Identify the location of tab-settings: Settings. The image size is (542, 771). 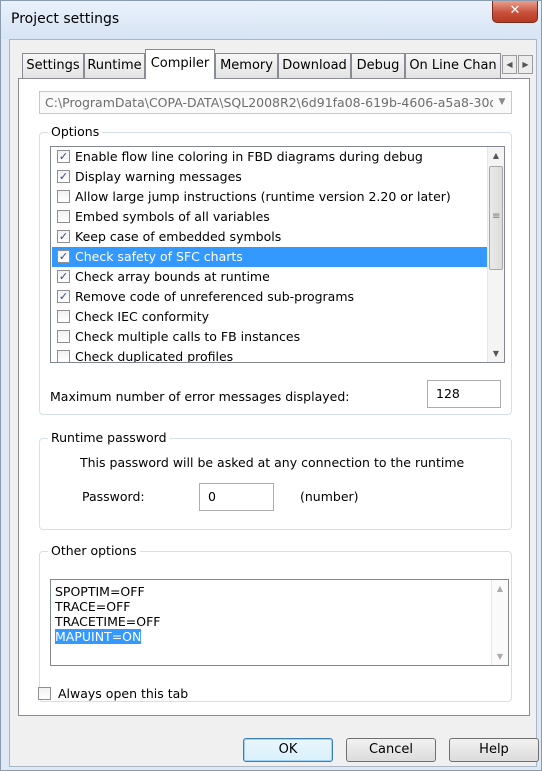
(53, 65).